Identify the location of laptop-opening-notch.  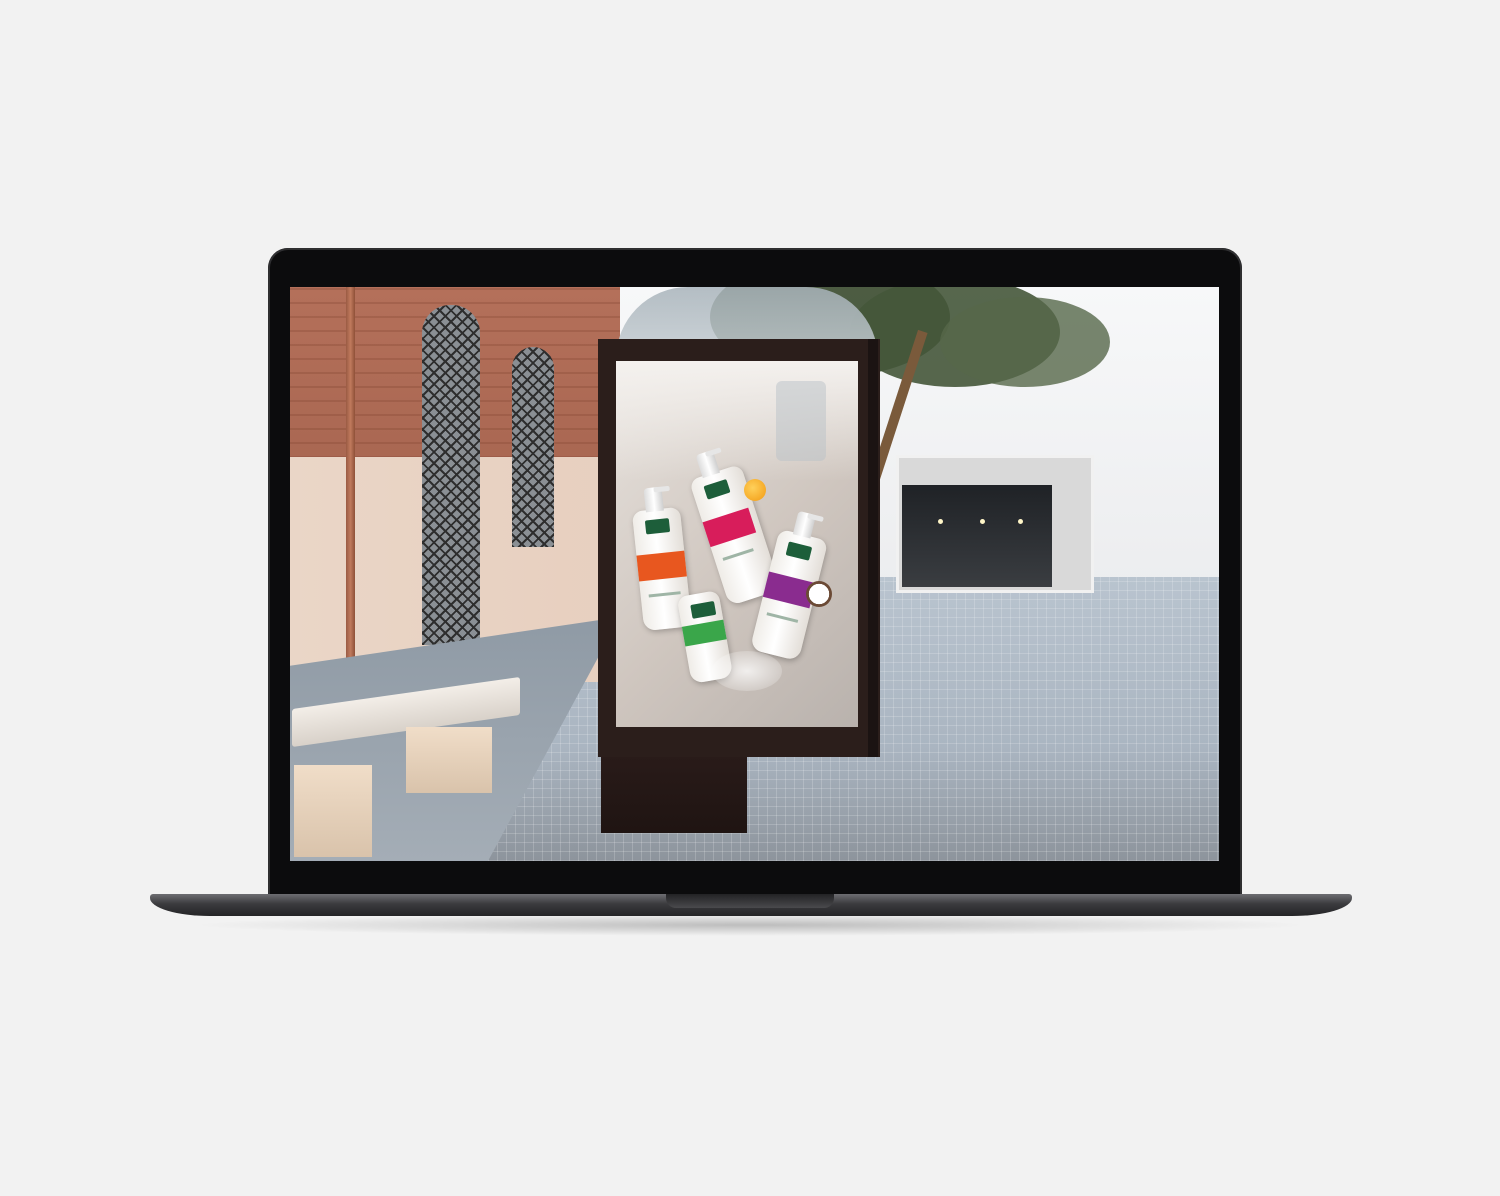
(750, 901).